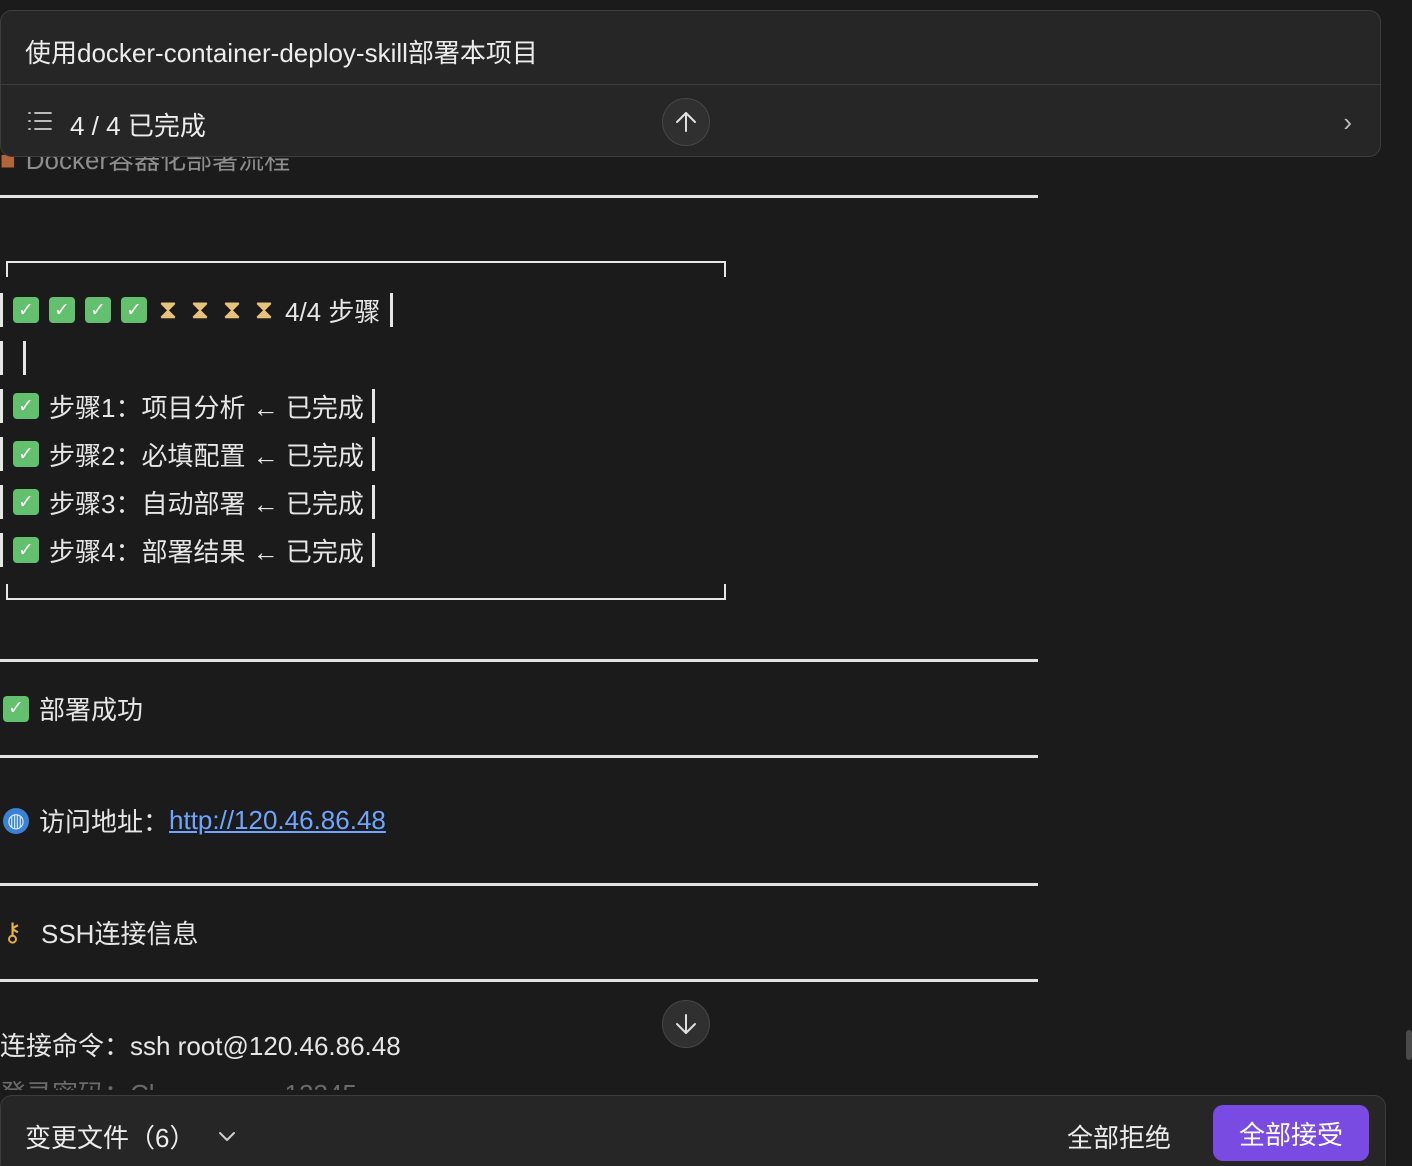 The height and width of the screenshot is (1166, 1412). I want to click on connect-command-row: 连接命令：ssh root@120.46.86.48, so click(200, 1044).